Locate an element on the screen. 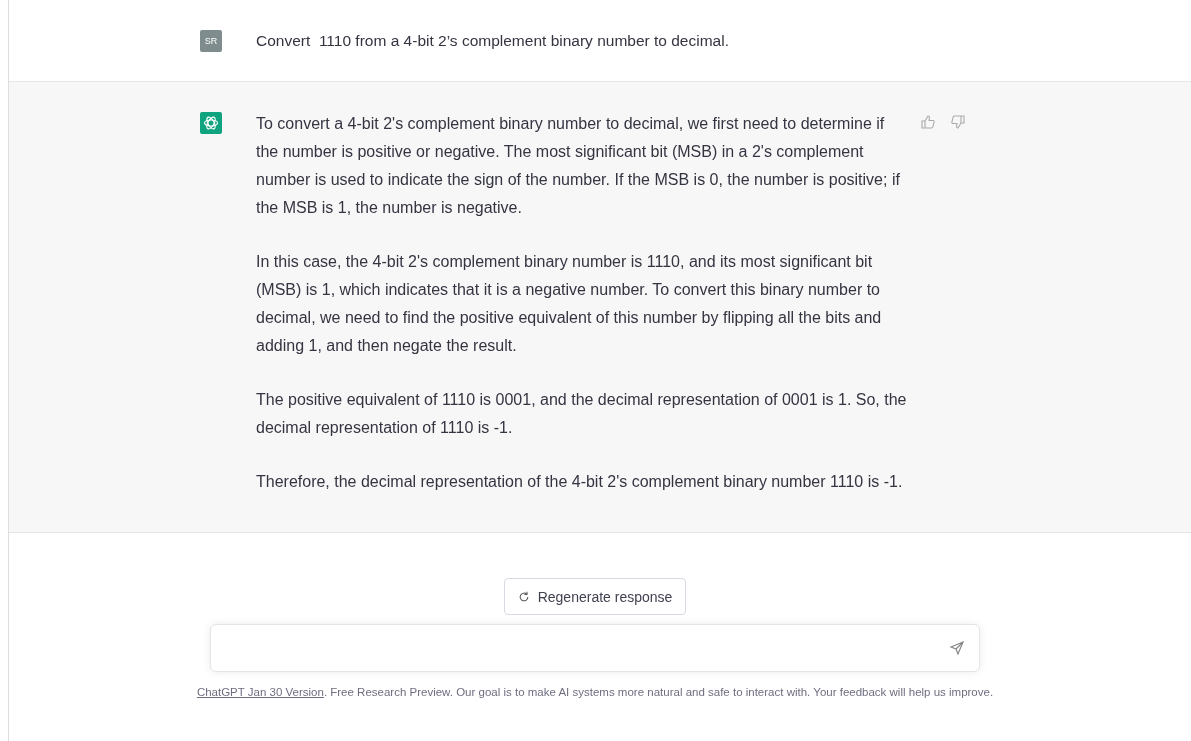 Image resolution: width=1191 pixels, height=741 pixels. user-avatar: SR is located at coordinates (211, 41).